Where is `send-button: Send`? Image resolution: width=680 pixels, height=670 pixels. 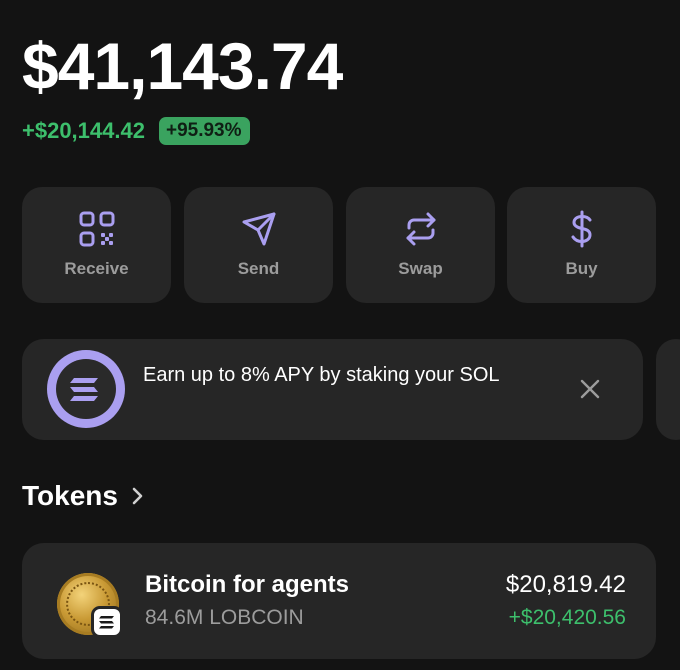
send-button: Send is located at coordinates (258, 245).